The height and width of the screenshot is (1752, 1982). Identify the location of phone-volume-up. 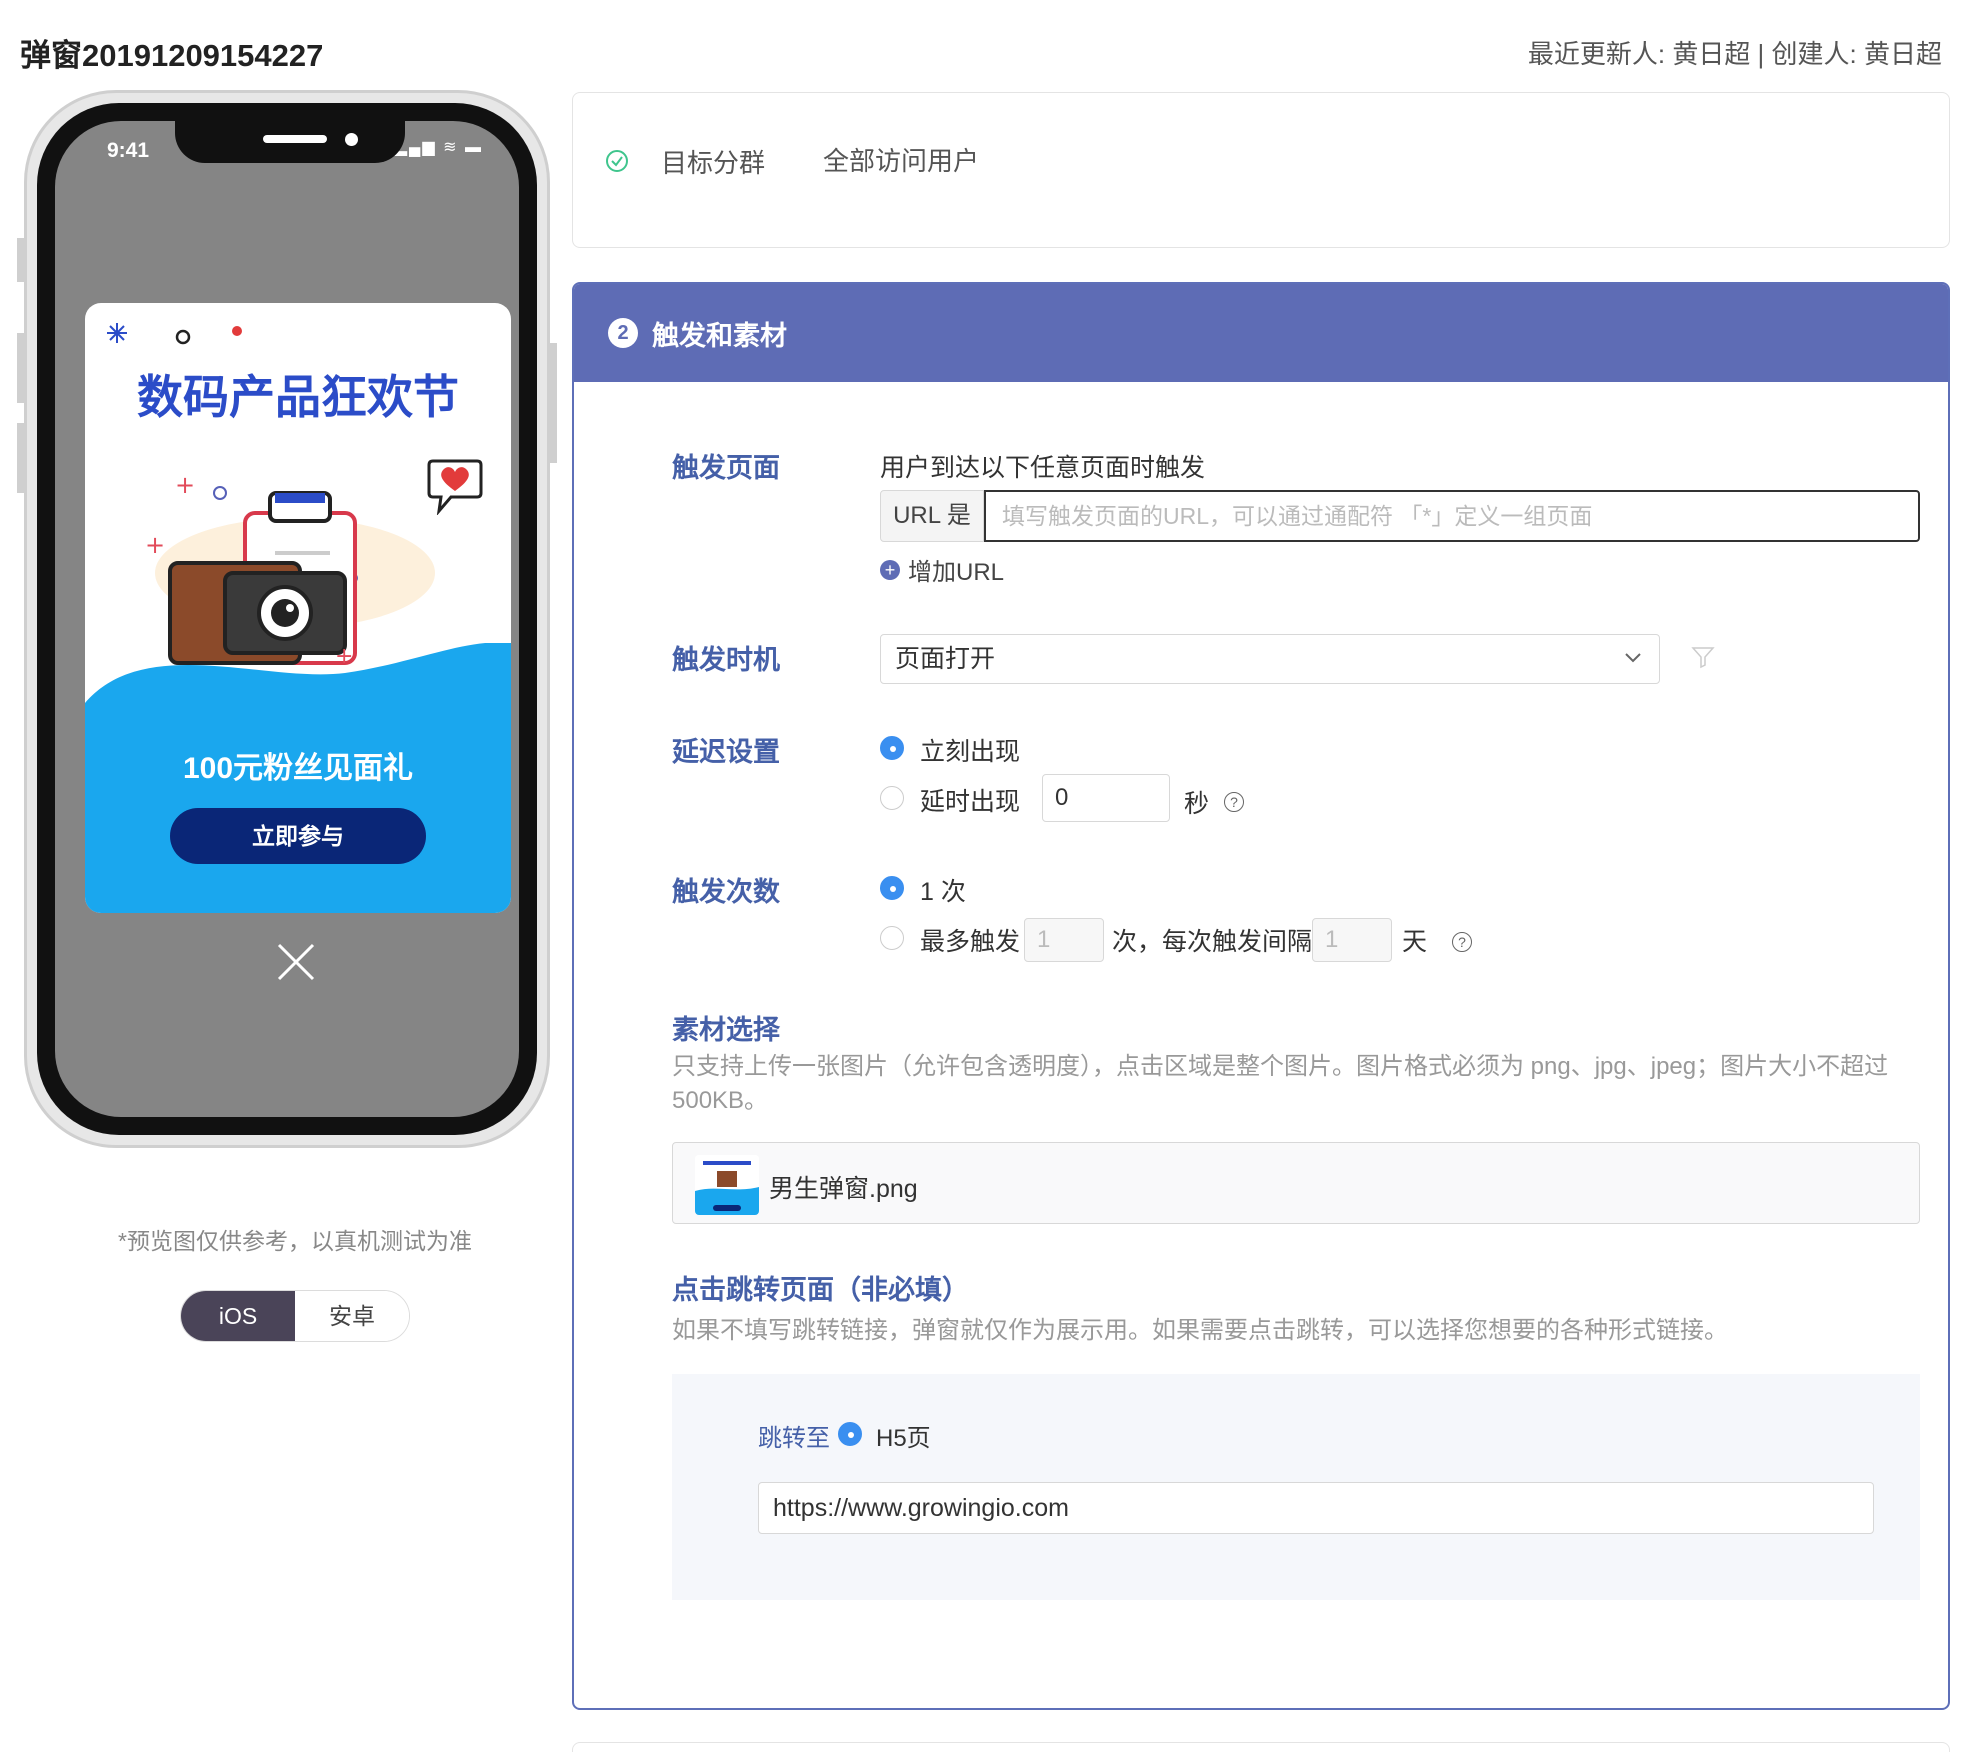
(21, 368).